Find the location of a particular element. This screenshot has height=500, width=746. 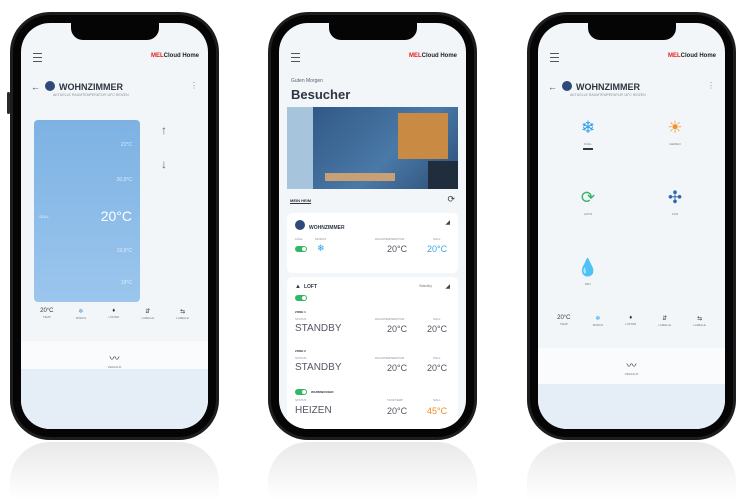

standby-badge: Standby is located at coordinates (425, 286).